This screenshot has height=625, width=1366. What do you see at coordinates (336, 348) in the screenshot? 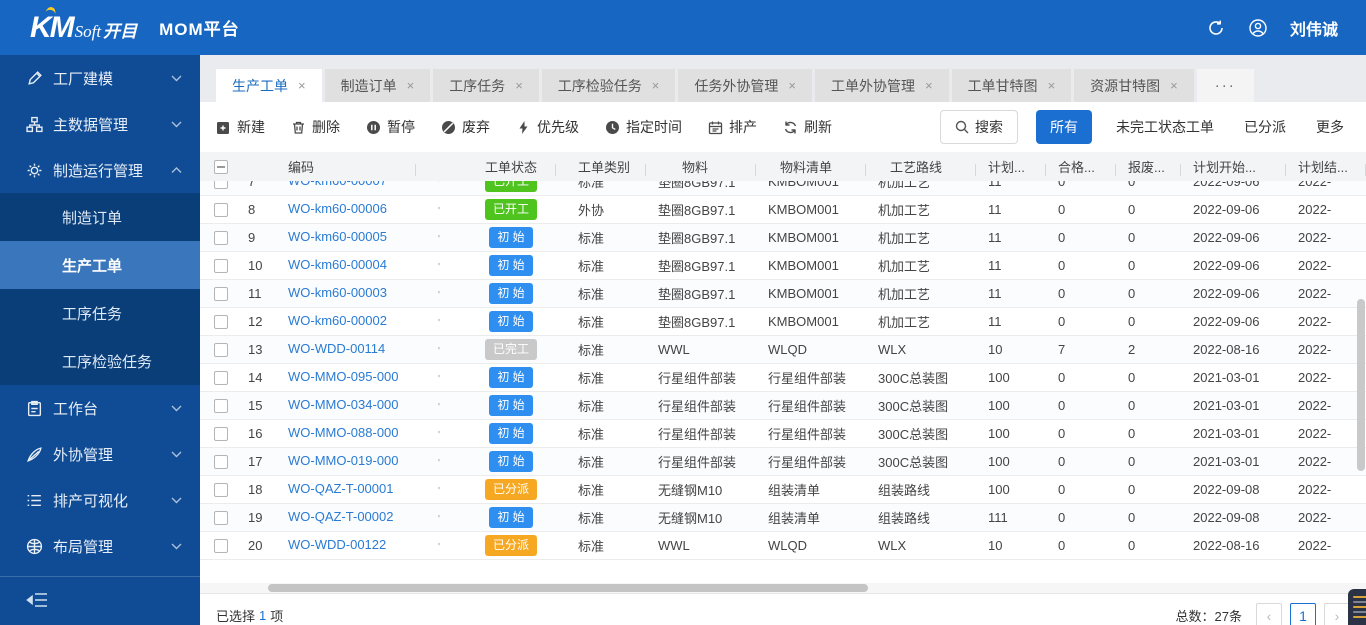
I see `workorder-code-link: WO-WDD-00114` at bounding box center [336, 348].